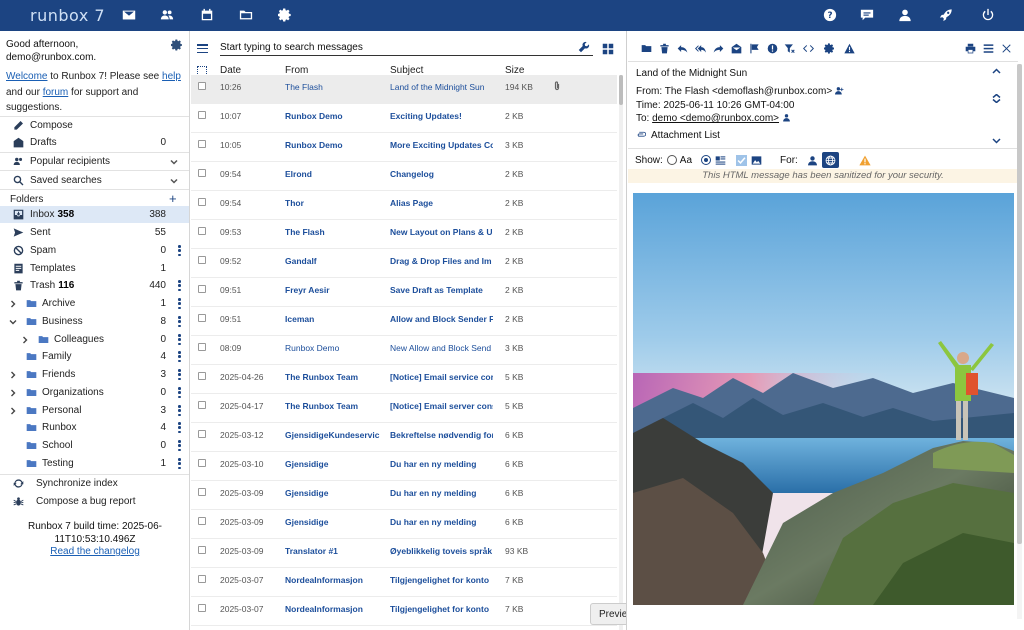 The width and height of the screenshot is (1024, 630). Describe the element at coordinates (996, 98) in the screenshot. I see `expand-headers-icon` at that location.